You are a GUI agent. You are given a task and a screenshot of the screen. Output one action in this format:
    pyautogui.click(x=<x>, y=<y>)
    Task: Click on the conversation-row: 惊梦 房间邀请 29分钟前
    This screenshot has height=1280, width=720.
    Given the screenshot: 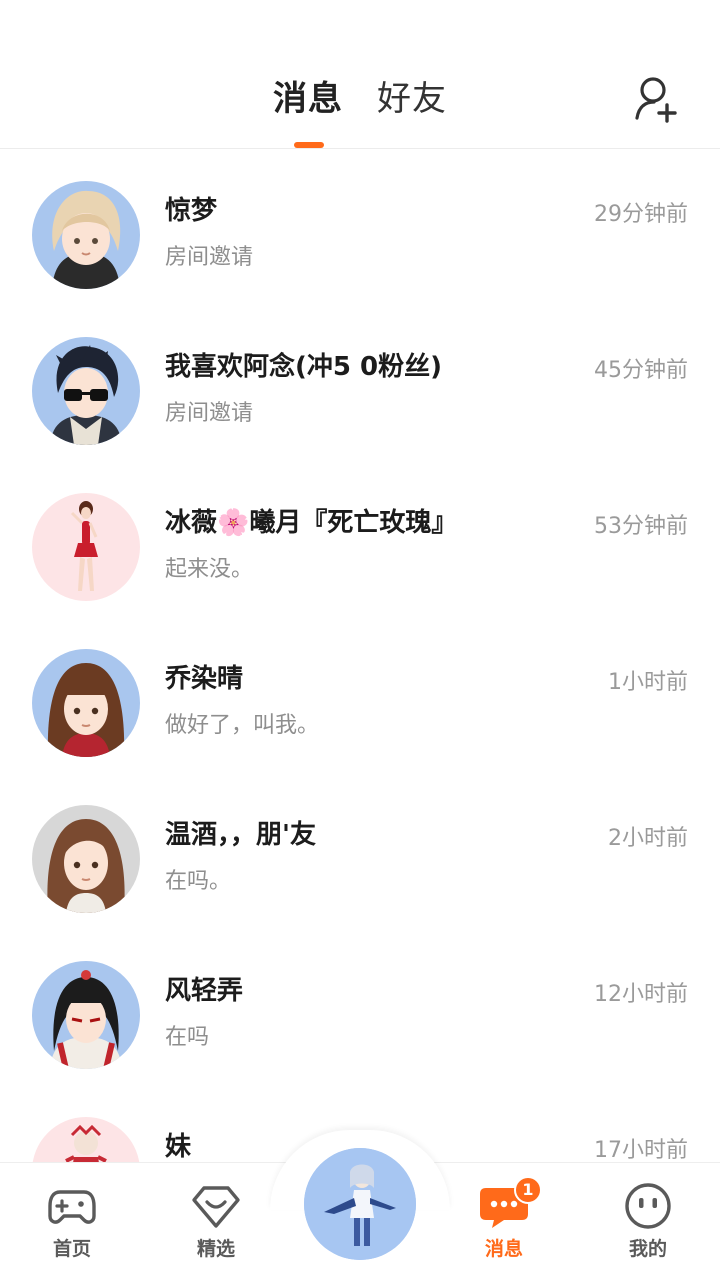 What is the action you would take?
    pyautogui.click(x=360, y=228)
    